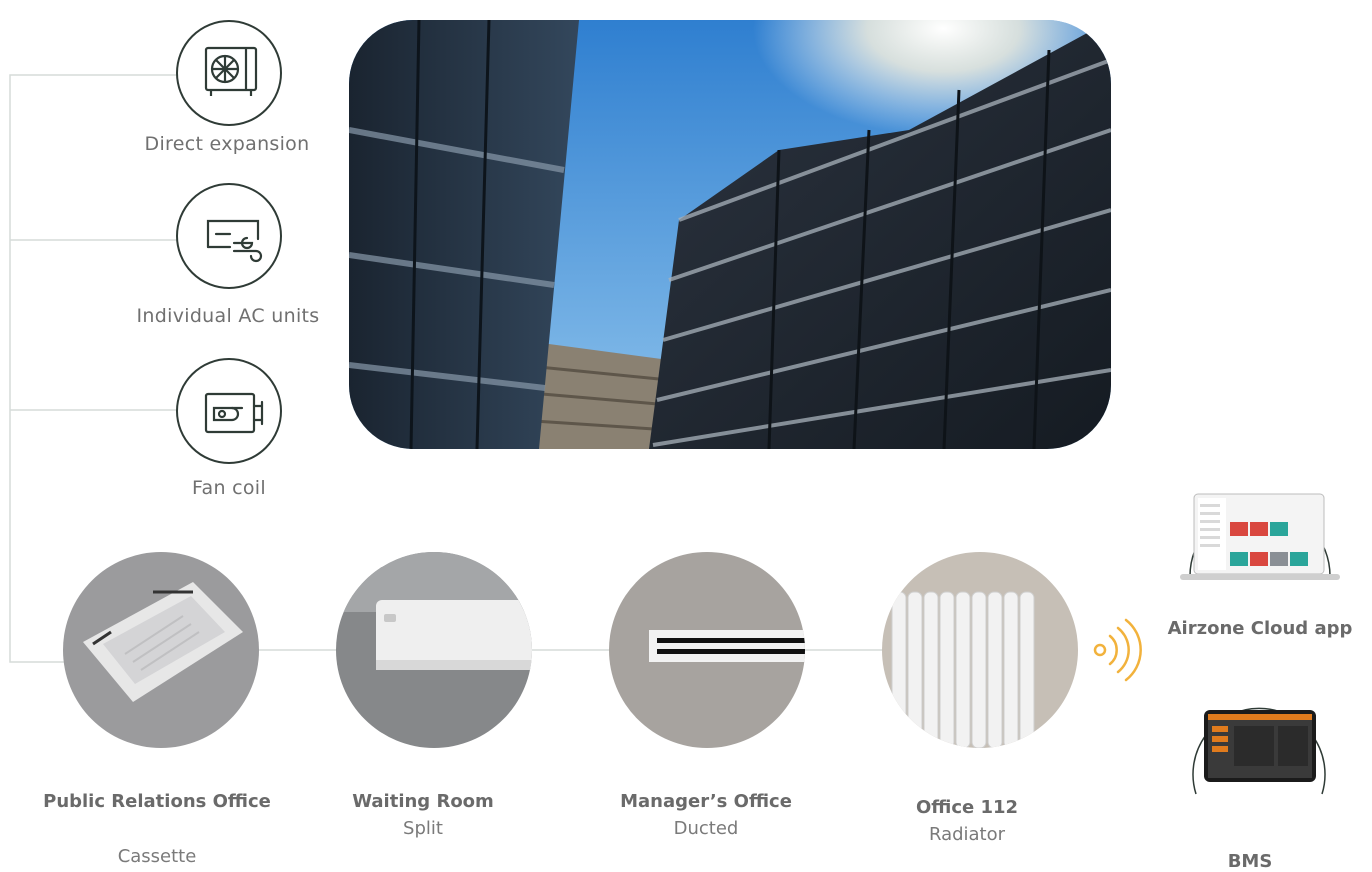 Image resolution: width=1372 pixels, height=872 pixels. What do you see at coordinates (423, 801) in the screenshot?
I see `room-name-waiting-room: Waiting Room` at bounding box center [423, 801].